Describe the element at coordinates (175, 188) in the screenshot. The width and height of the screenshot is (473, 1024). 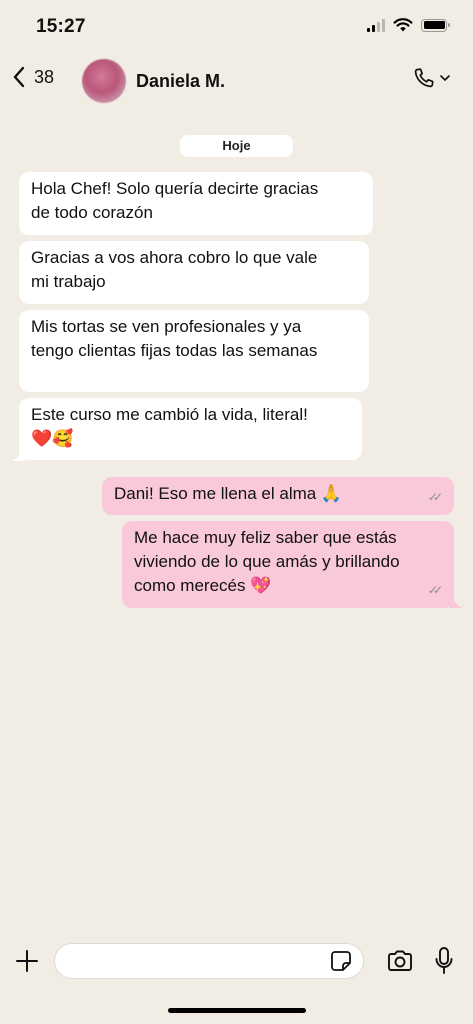
I see `message-text-line: Hola Chef! Solo quería decirte gracias` at that location.